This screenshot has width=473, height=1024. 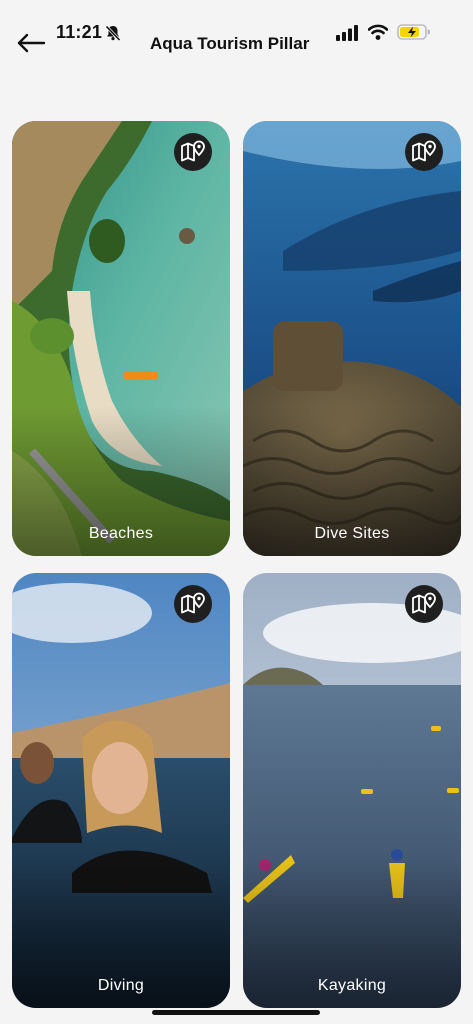 I want to click on arrow-left-icon, so click(x=31, y=43).